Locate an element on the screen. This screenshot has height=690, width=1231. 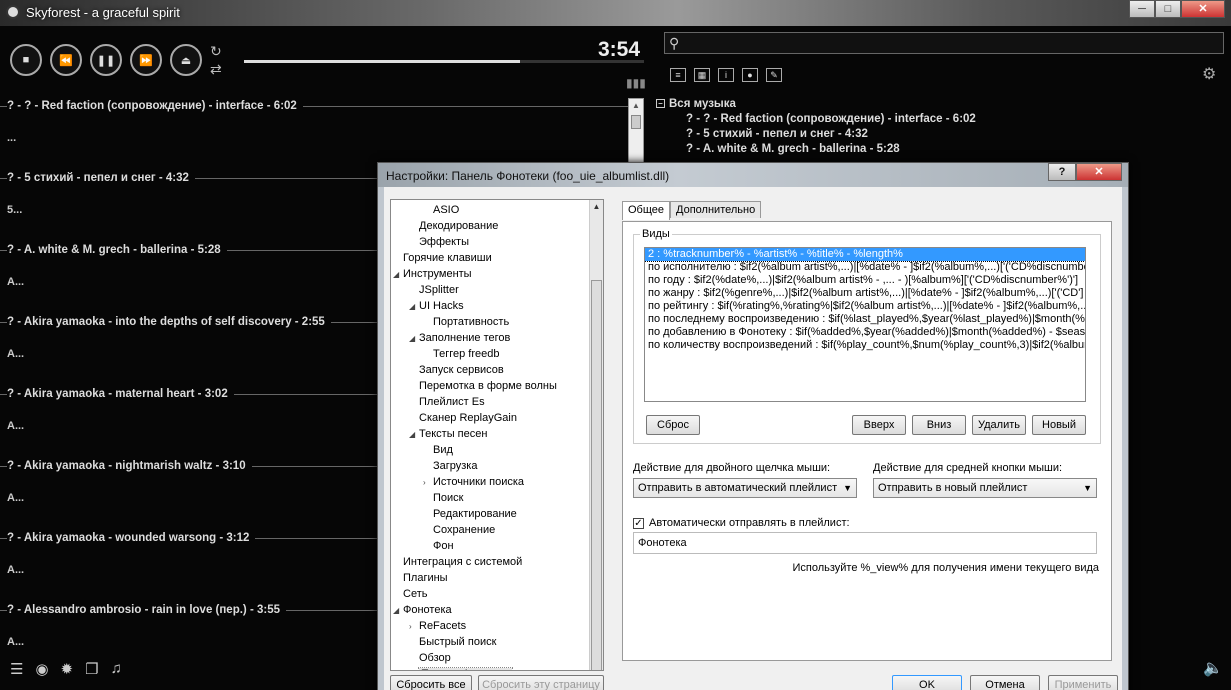
tree-item: UI Hacks is located at coordinates (441, 306).